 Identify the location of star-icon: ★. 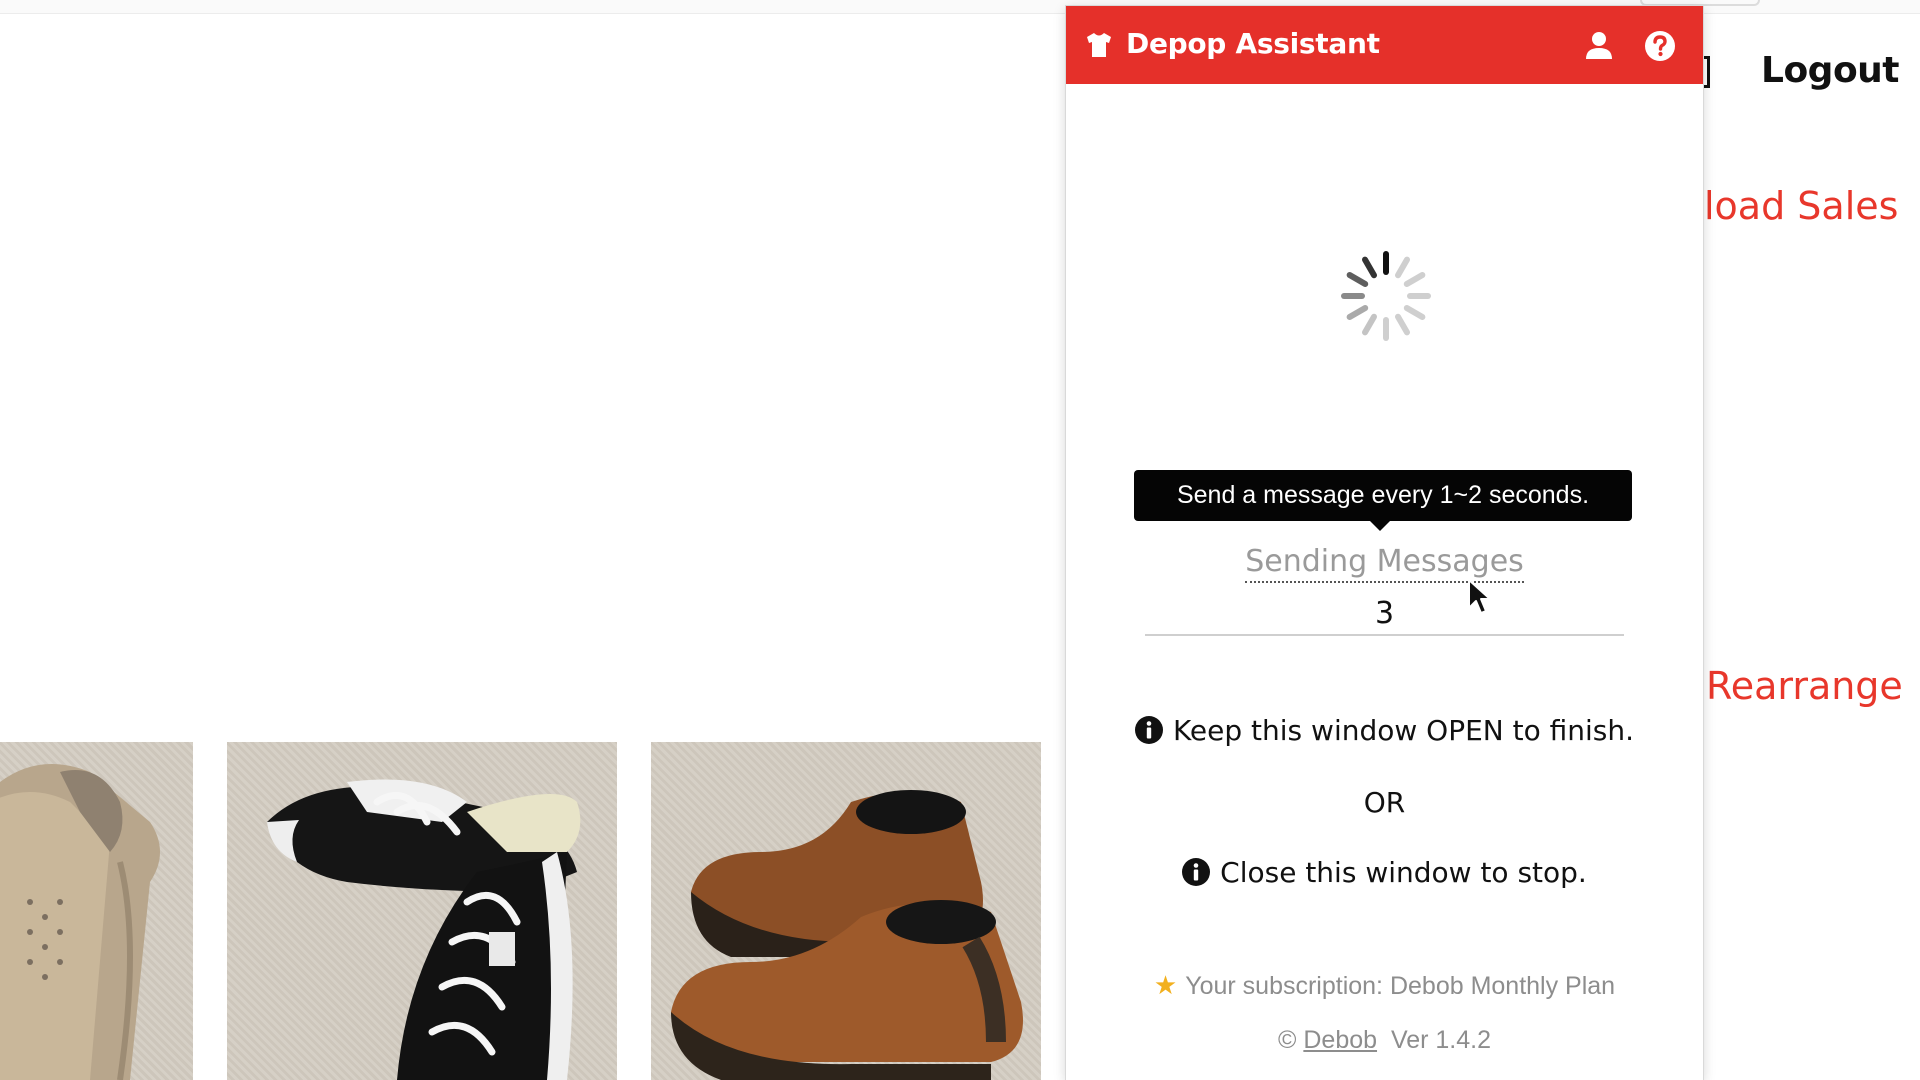
(1165, 985).